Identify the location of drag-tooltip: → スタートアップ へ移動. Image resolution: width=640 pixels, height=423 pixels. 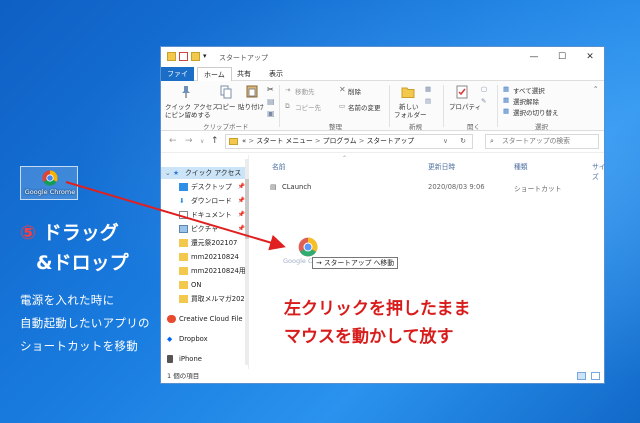
(355, 263).